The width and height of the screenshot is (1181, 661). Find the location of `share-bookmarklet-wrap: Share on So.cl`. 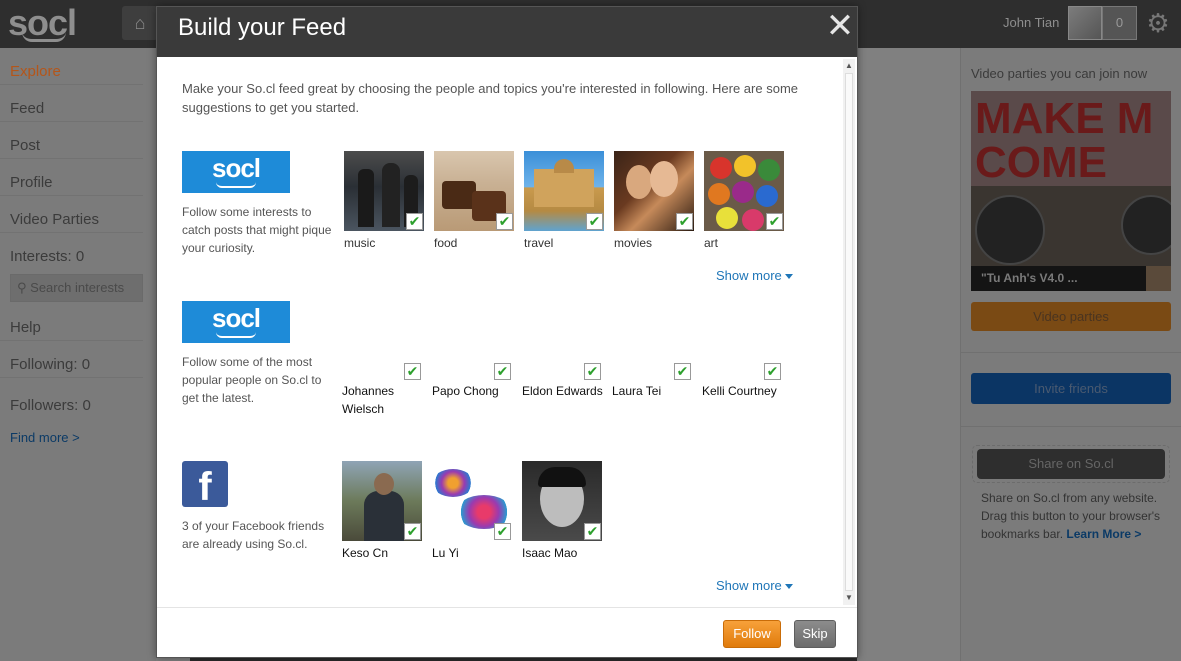

share-bookmarklet-wrap: Share on So.cl is located at coordinates (1071, 464).